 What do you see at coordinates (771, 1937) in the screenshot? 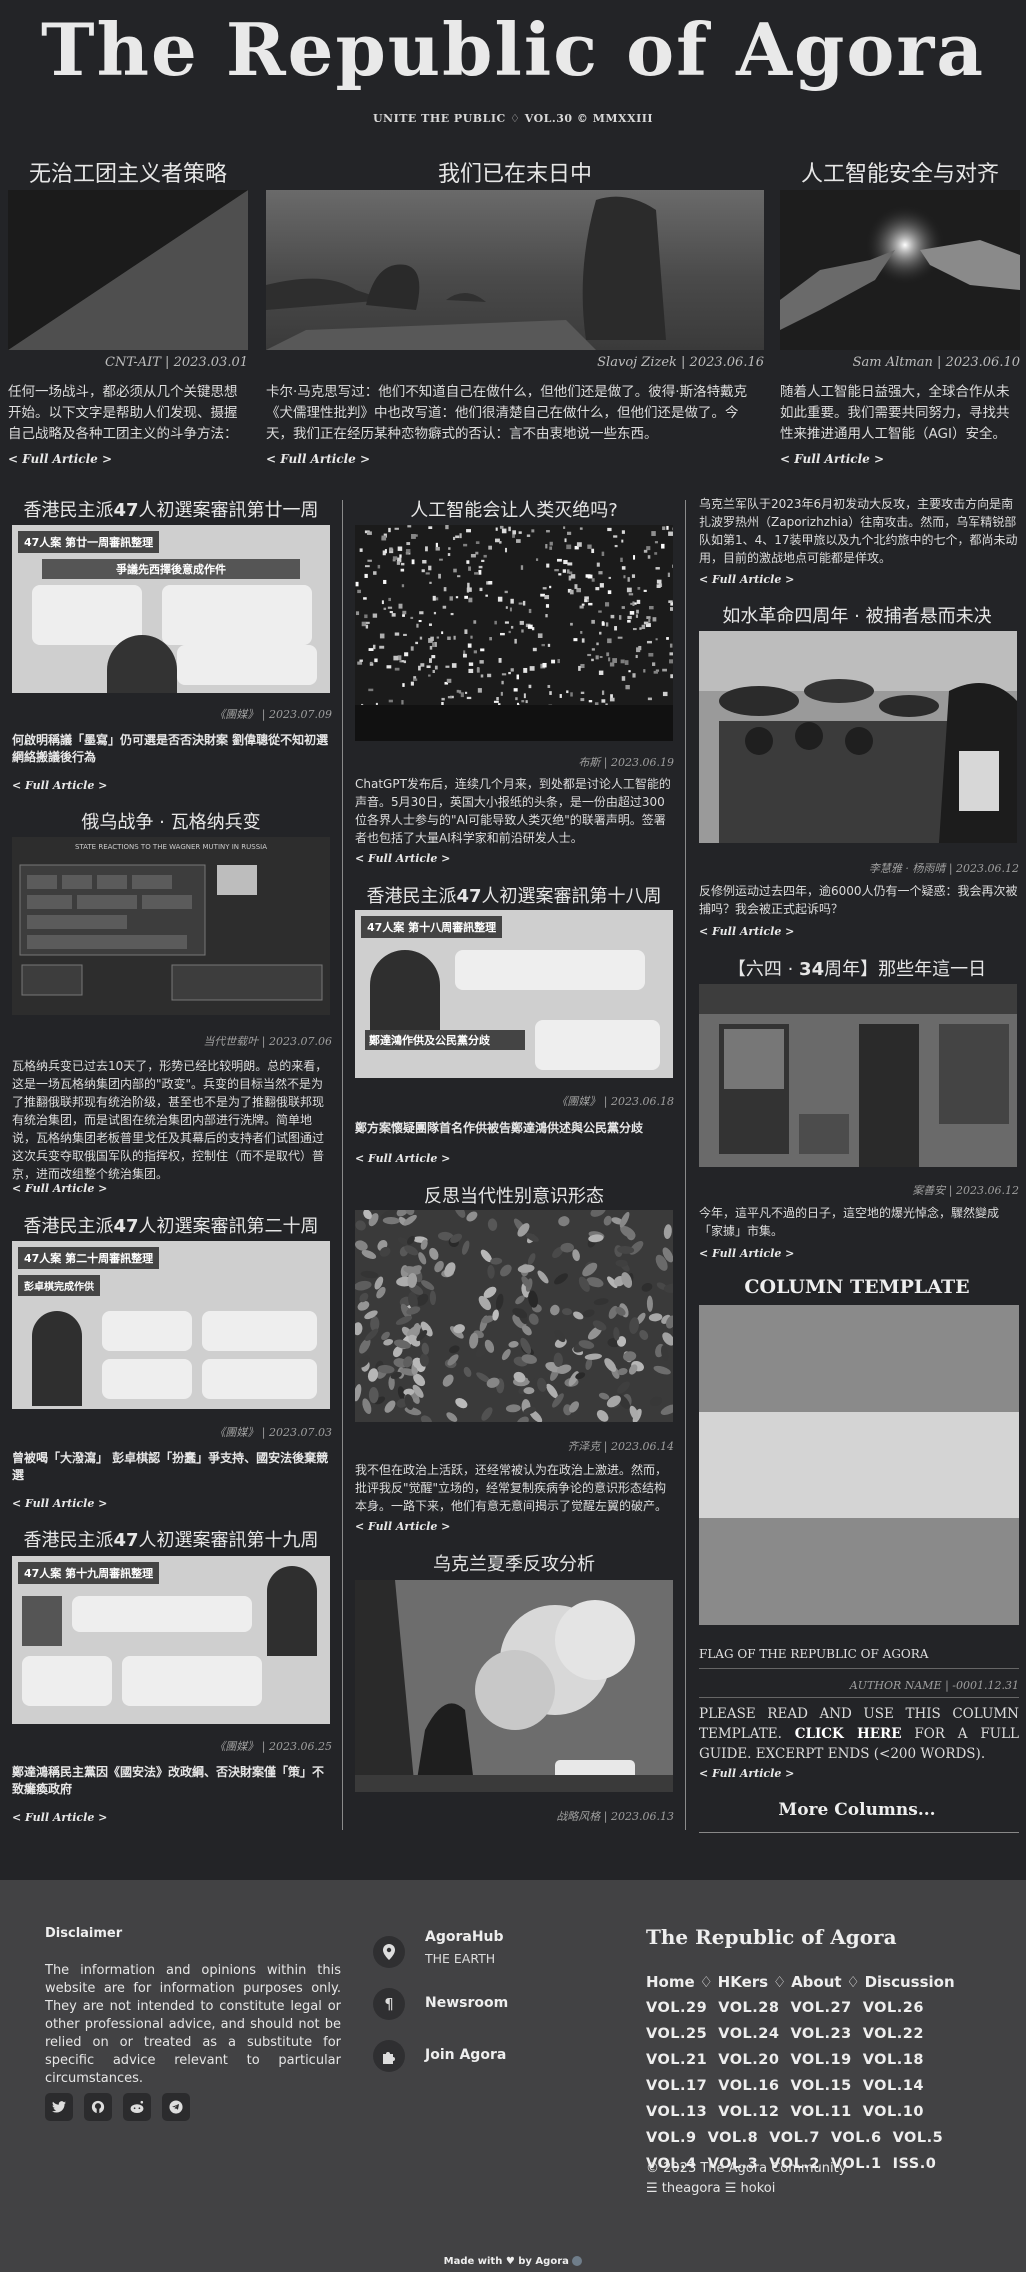
I see `footer-brand: The Republic of Agora` at bounding box center [771, 1937].